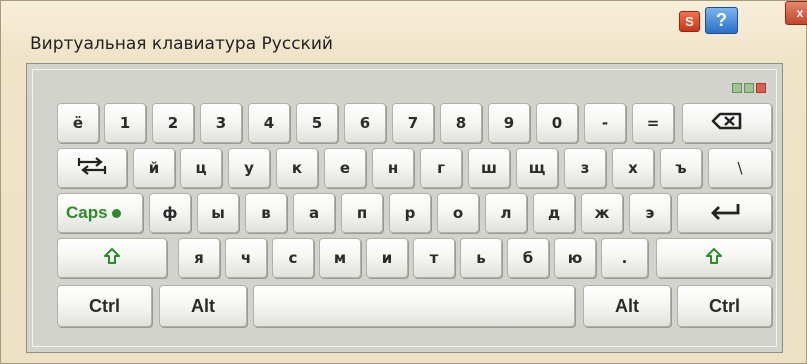 The width and height of the screenshot is (807, 364). What do you see at coordinates (554, 213) in the screenshot?
I see `key-d: д` at bounding box center [554, 213].